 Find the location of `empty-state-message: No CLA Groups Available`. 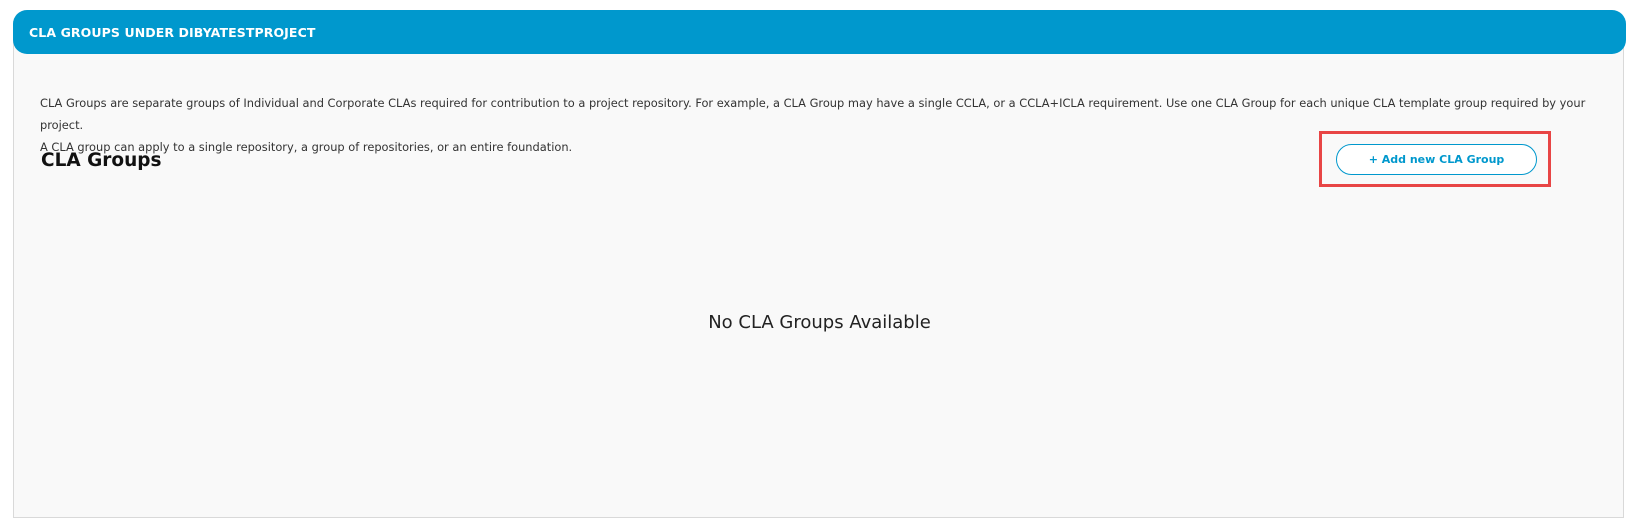

empty-state-message: No CLA Groups Available is located at coordinates (819, 322).